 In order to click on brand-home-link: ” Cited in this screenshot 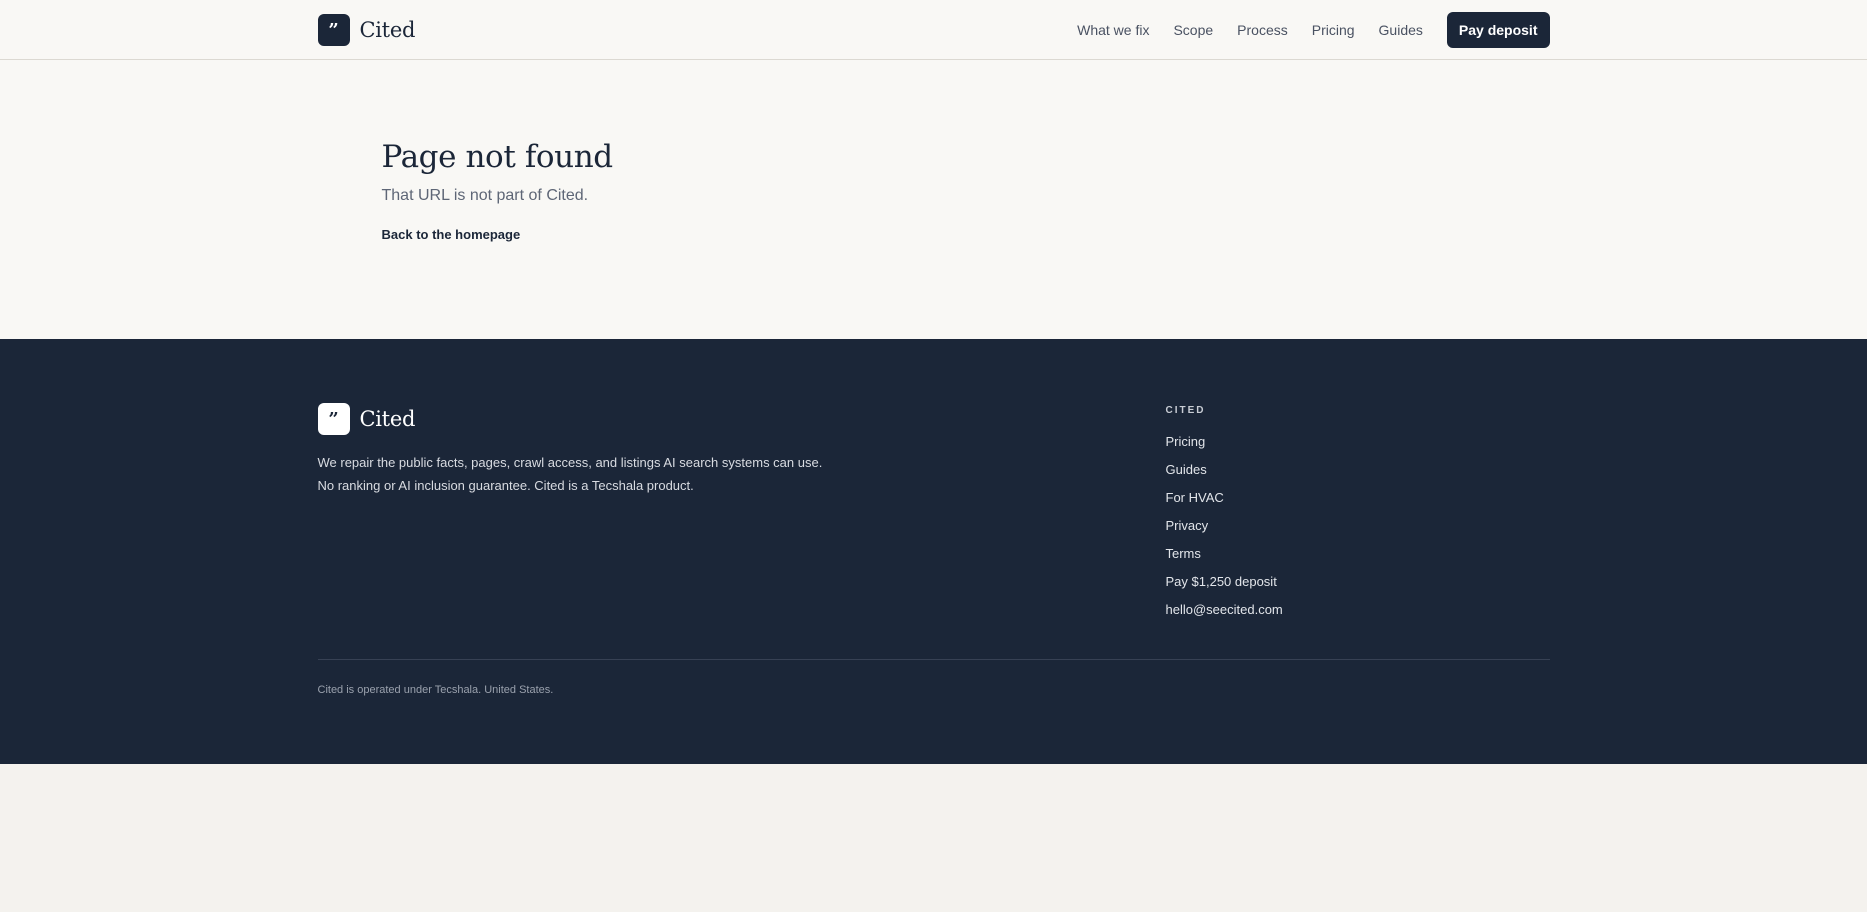, I will do `click(366, 30)`.